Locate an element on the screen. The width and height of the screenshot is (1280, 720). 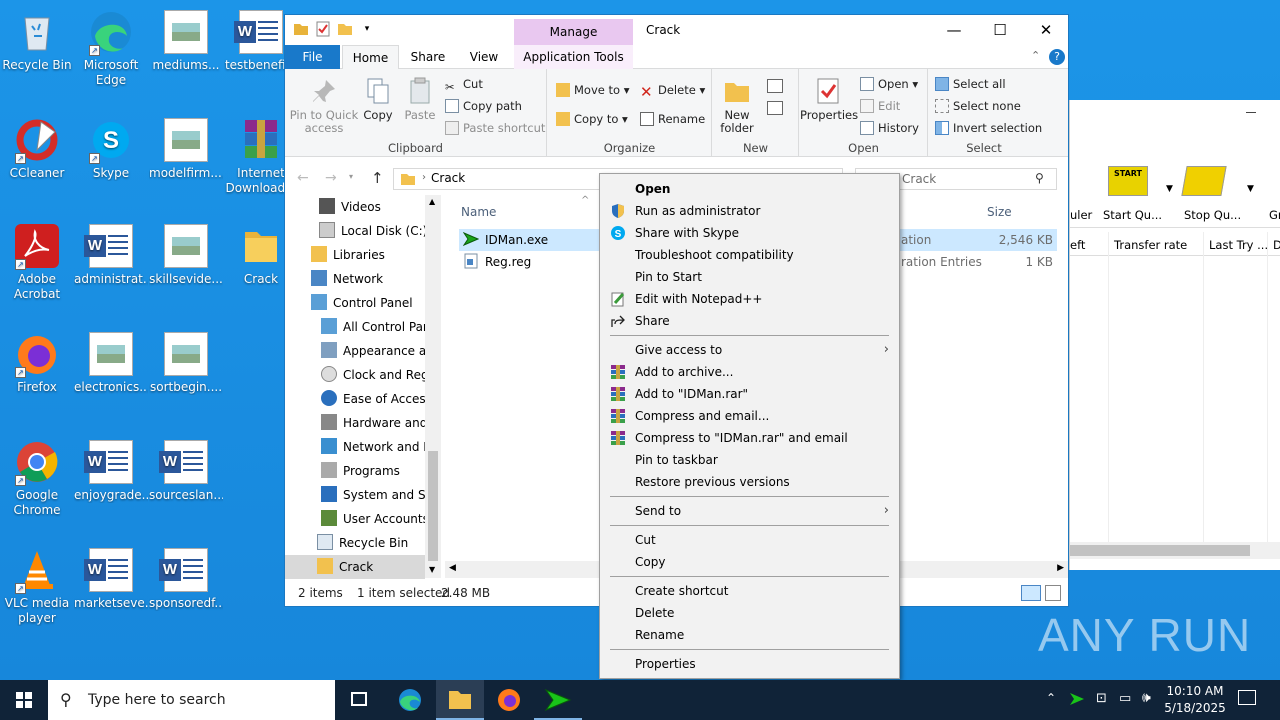
nav-item-control-panel: Control Panel is located at coordinates (362, 303).